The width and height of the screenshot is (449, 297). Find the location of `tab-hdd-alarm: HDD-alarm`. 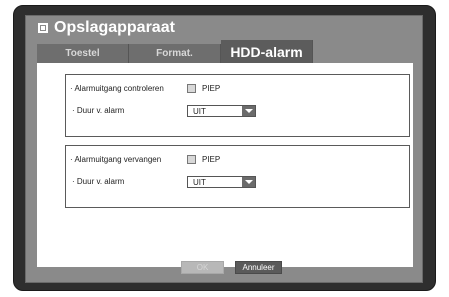

tab-hdd-alarm: HDD-alarm is located at coordinates (267, 51).